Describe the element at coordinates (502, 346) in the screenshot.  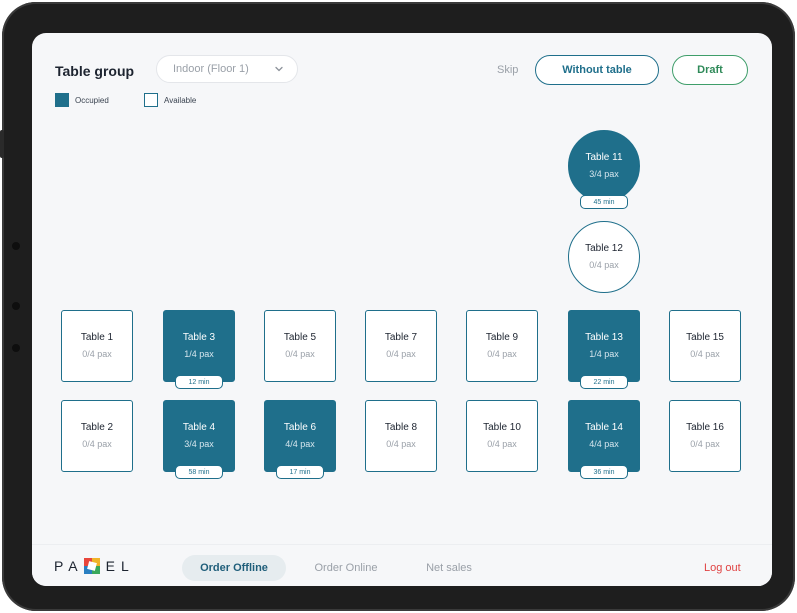
I see `table-9: Table 9 0/4 pax` at that location.